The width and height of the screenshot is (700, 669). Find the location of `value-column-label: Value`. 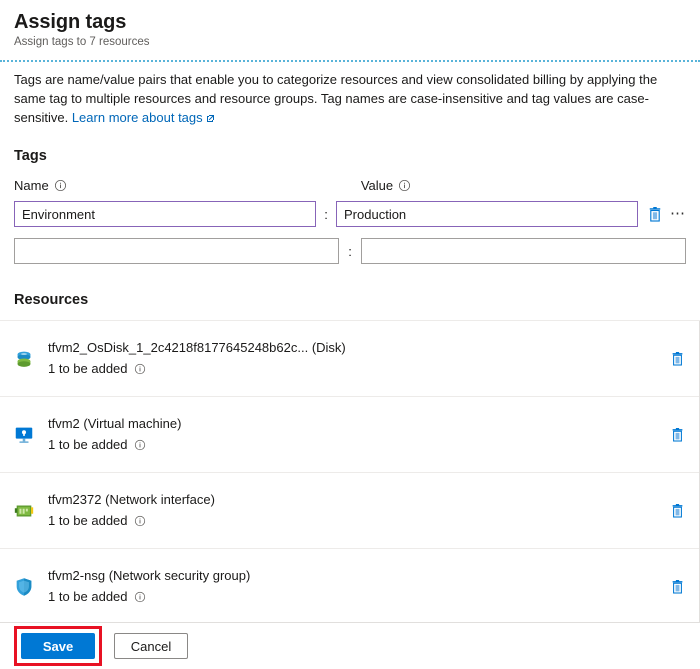

value-column-label: Value is located at coordinates (523, 185).